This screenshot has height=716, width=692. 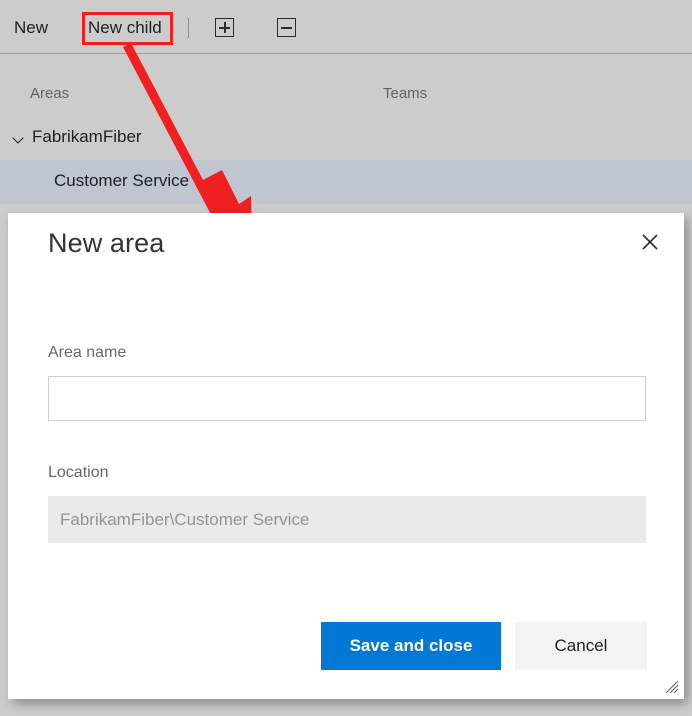 I want to click on column-header-areas: Areas, so click(x=50, y=93).